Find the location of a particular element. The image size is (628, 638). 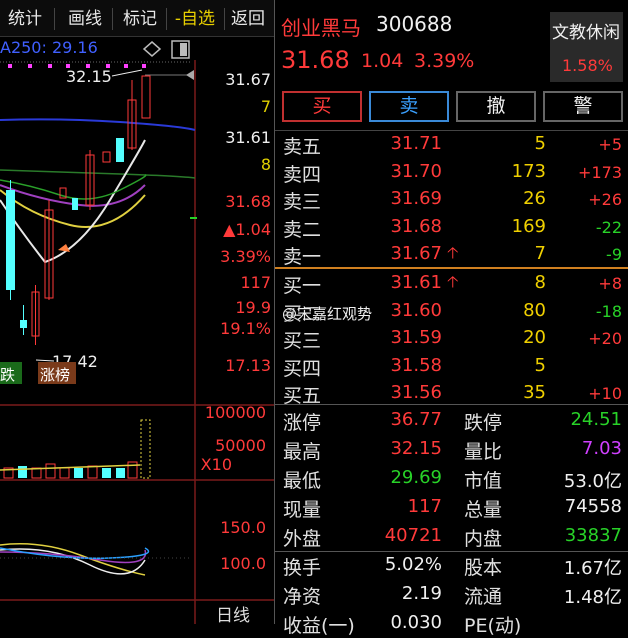

bid-volume: 20 is located at coordinates (534, 337).